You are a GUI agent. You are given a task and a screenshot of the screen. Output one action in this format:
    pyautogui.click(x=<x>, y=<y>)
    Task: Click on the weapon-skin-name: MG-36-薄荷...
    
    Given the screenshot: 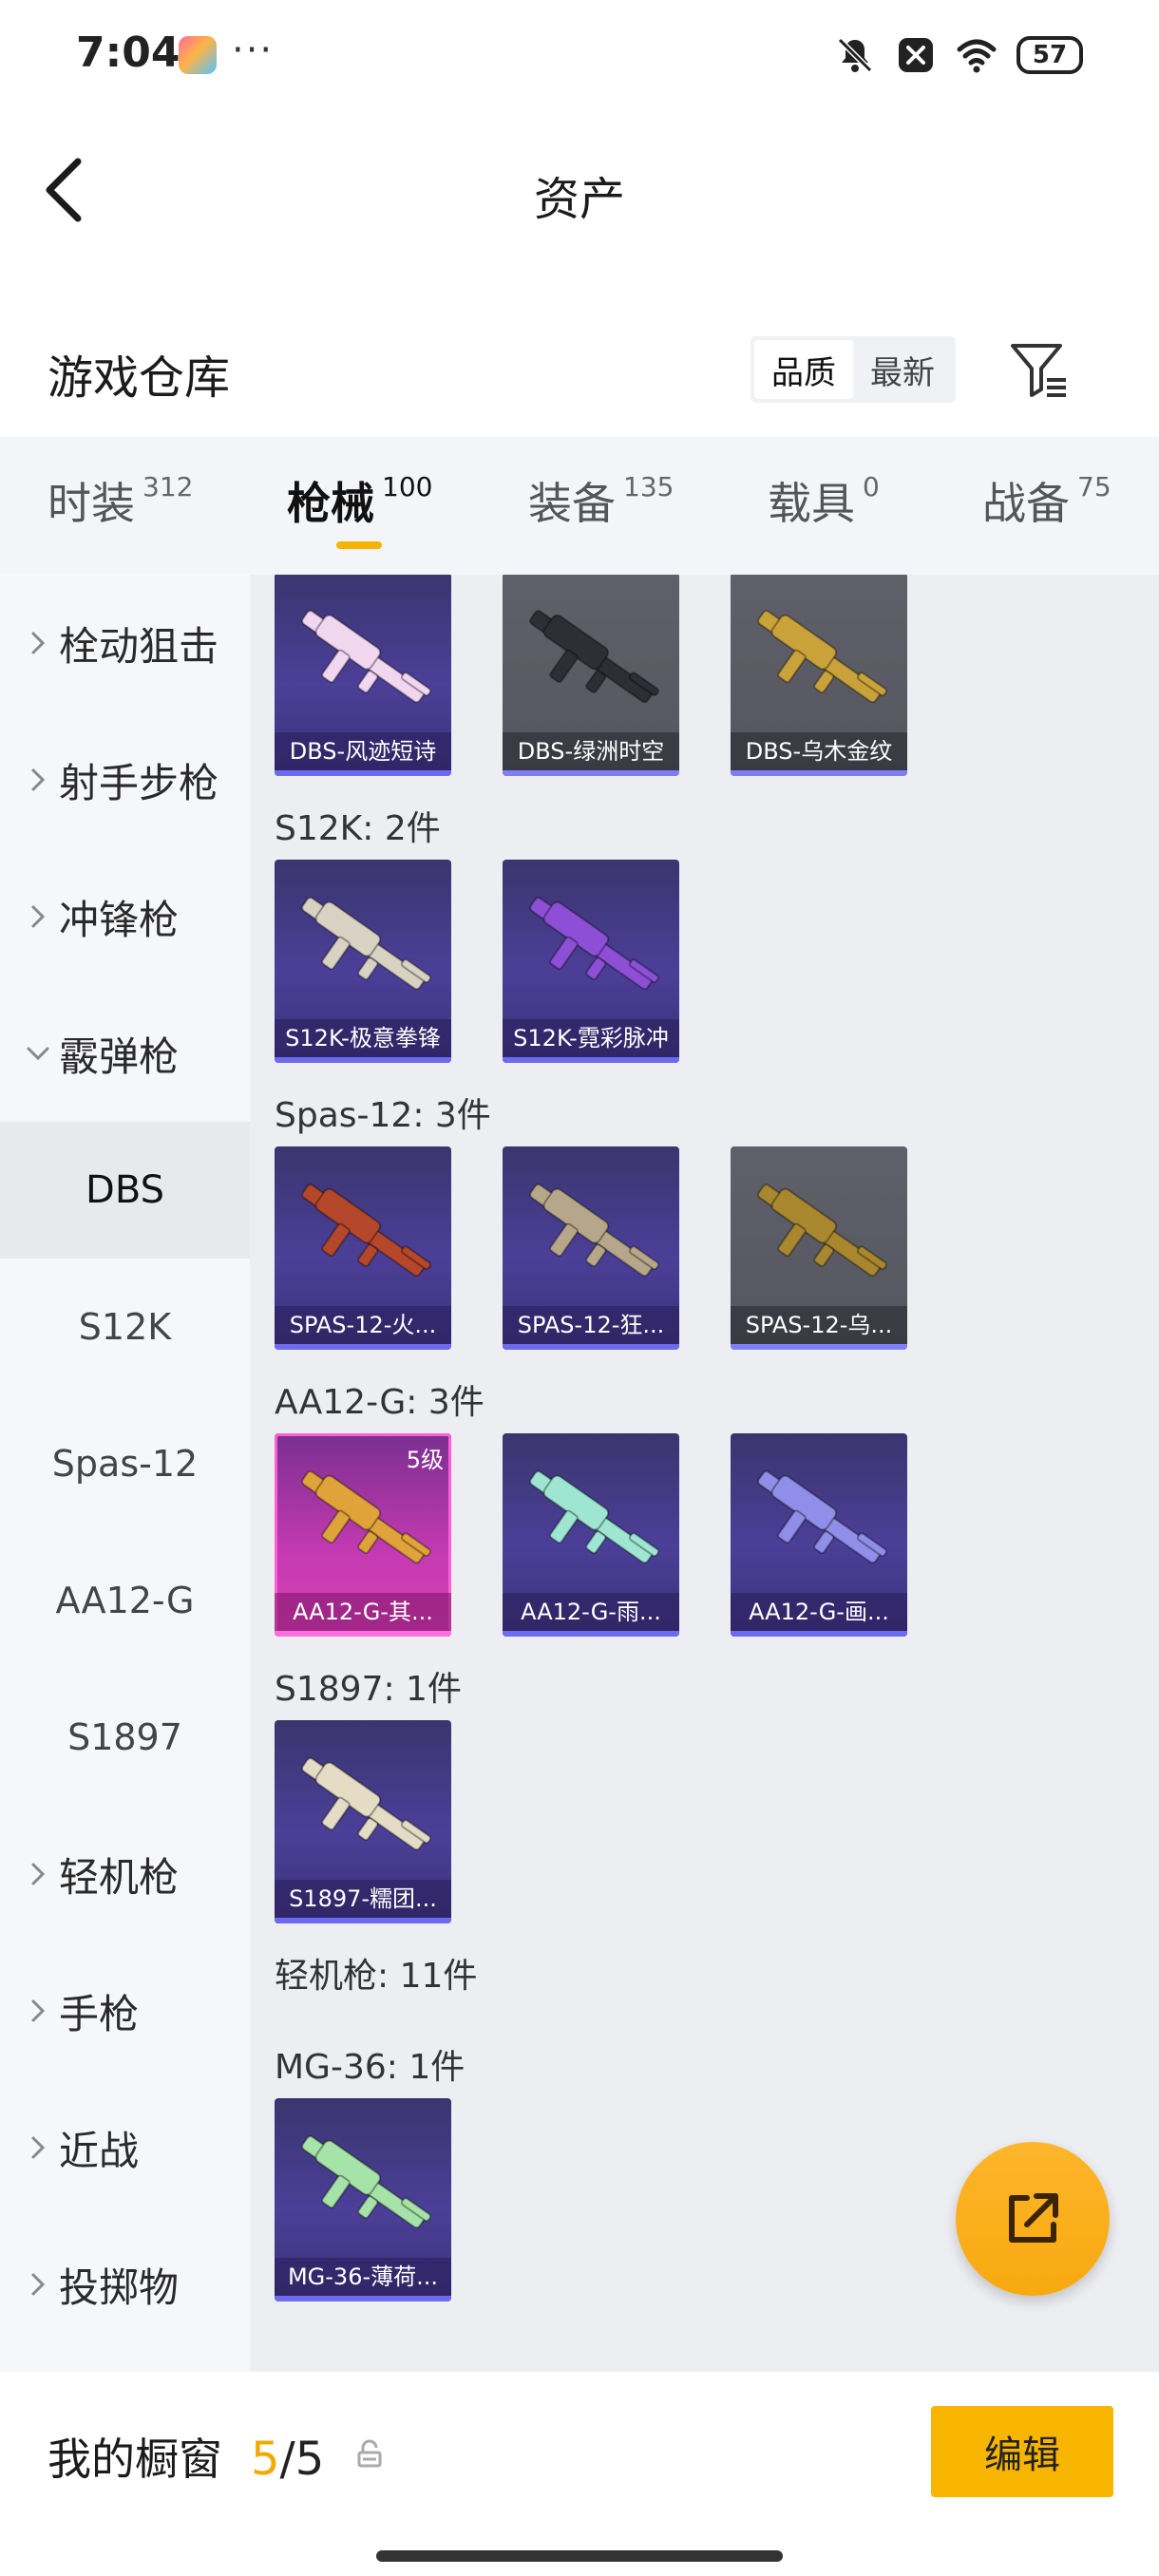 What is the action you would take?
    pyautogui.click(x=363, y=2277)
    